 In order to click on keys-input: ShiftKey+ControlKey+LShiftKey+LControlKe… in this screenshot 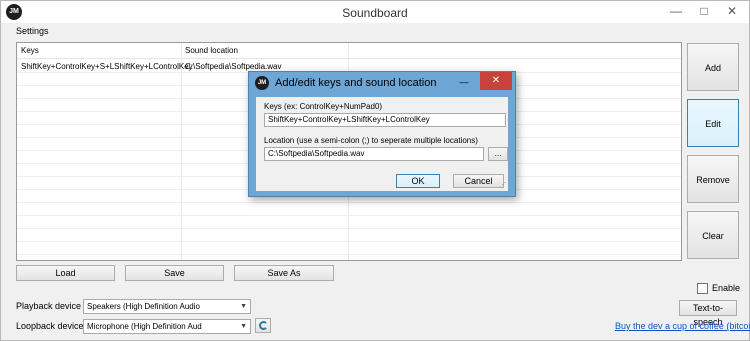, I will do `click(385, 120)`.